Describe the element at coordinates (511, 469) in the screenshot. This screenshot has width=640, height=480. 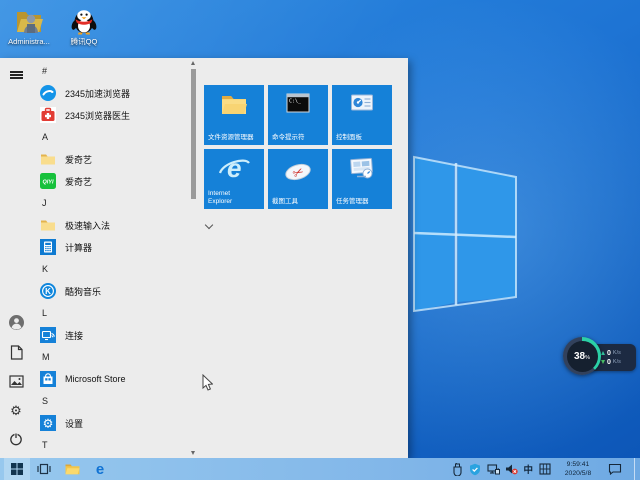
I see `volume-muted-icon` at that location.